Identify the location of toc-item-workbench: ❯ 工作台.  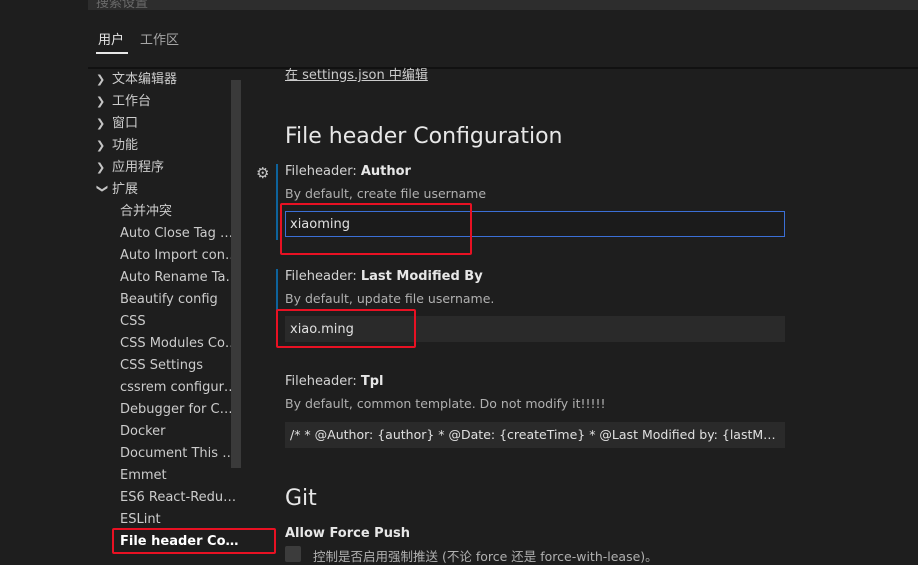
(166, 102).